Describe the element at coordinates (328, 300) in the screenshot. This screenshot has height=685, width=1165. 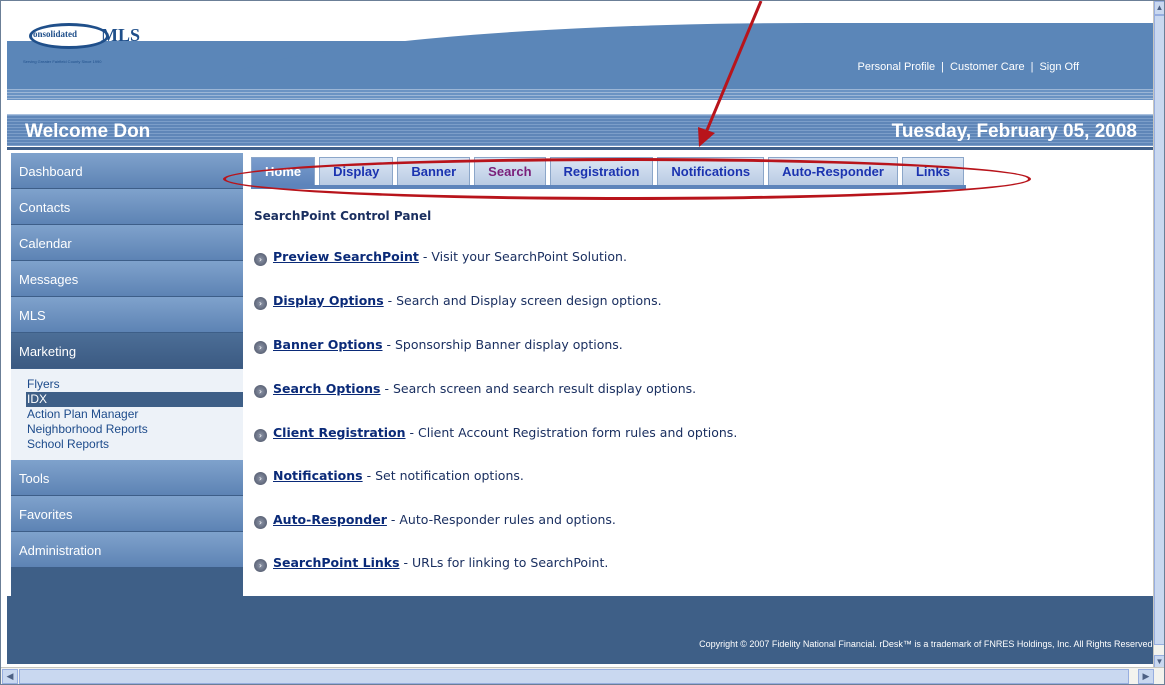
I see `display-options-link: Display Options` at that location.